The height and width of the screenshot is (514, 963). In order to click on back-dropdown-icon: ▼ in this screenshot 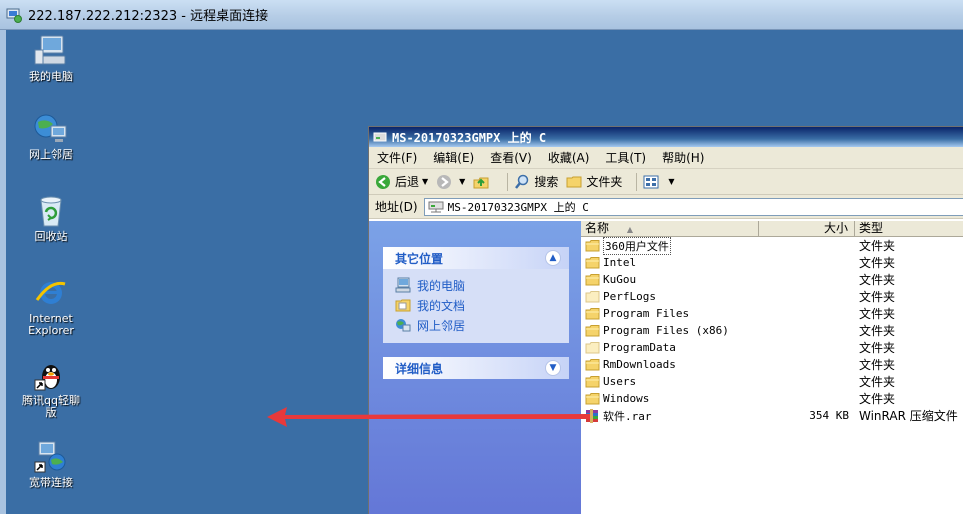, I will do `click(425, 181)`.